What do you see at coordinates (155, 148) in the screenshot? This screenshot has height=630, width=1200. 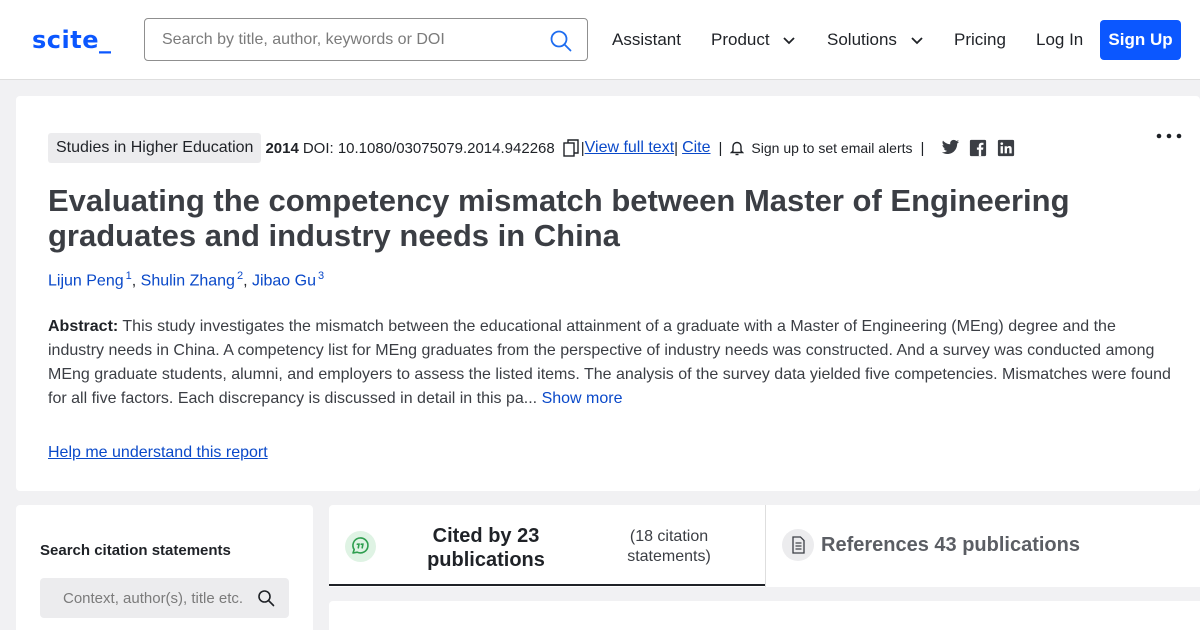 I see `journal-badge: Studies in Higher Education` at bounding box center [155, 148].